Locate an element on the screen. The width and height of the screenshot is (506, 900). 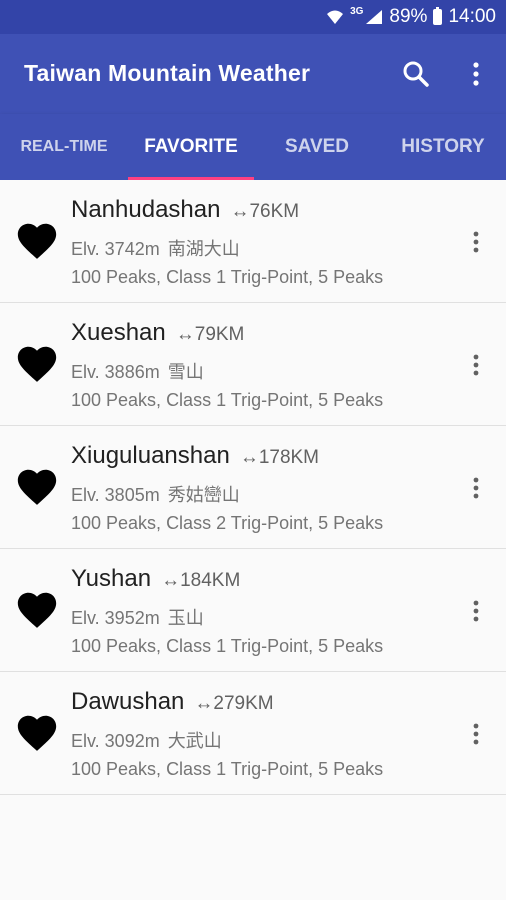
tab-label: SAVED is located at coordinates (317, 146).